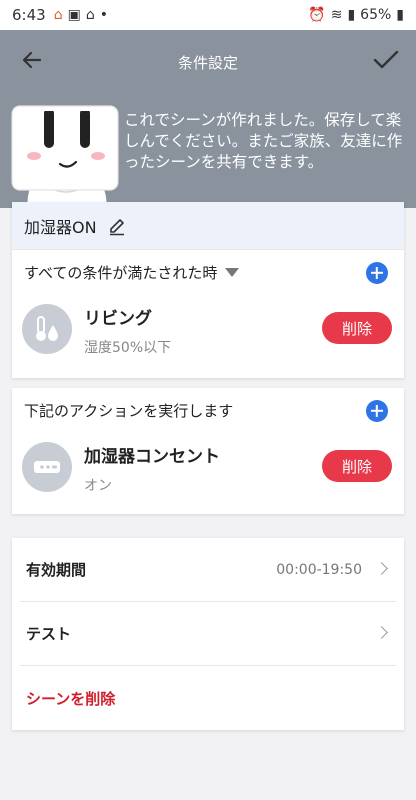 The image size is (416, 800). I want to click on house-icon: ⌂, so click(90, 15).